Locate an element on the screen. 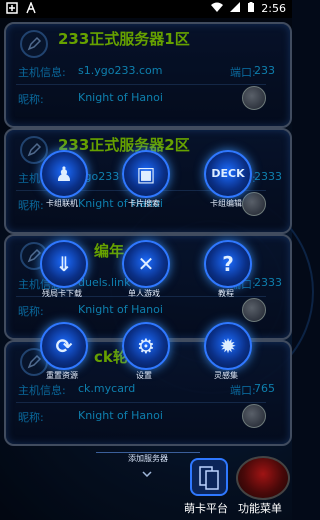 The image size is (320, 520). menu-label: 残局卡下载 is located at coordinates (62, 293).